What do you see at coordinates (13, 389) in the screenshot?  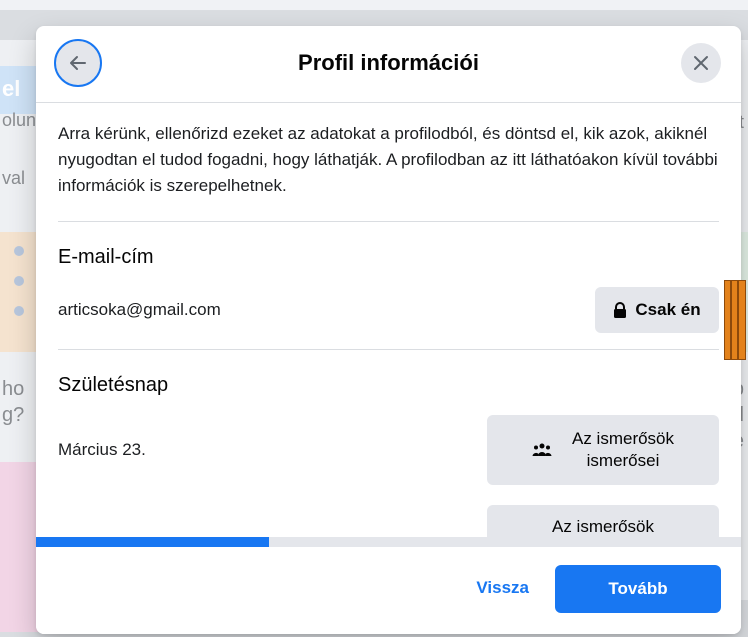 I see `bg-fragment-4: ho` at bounding box center [13, 389].